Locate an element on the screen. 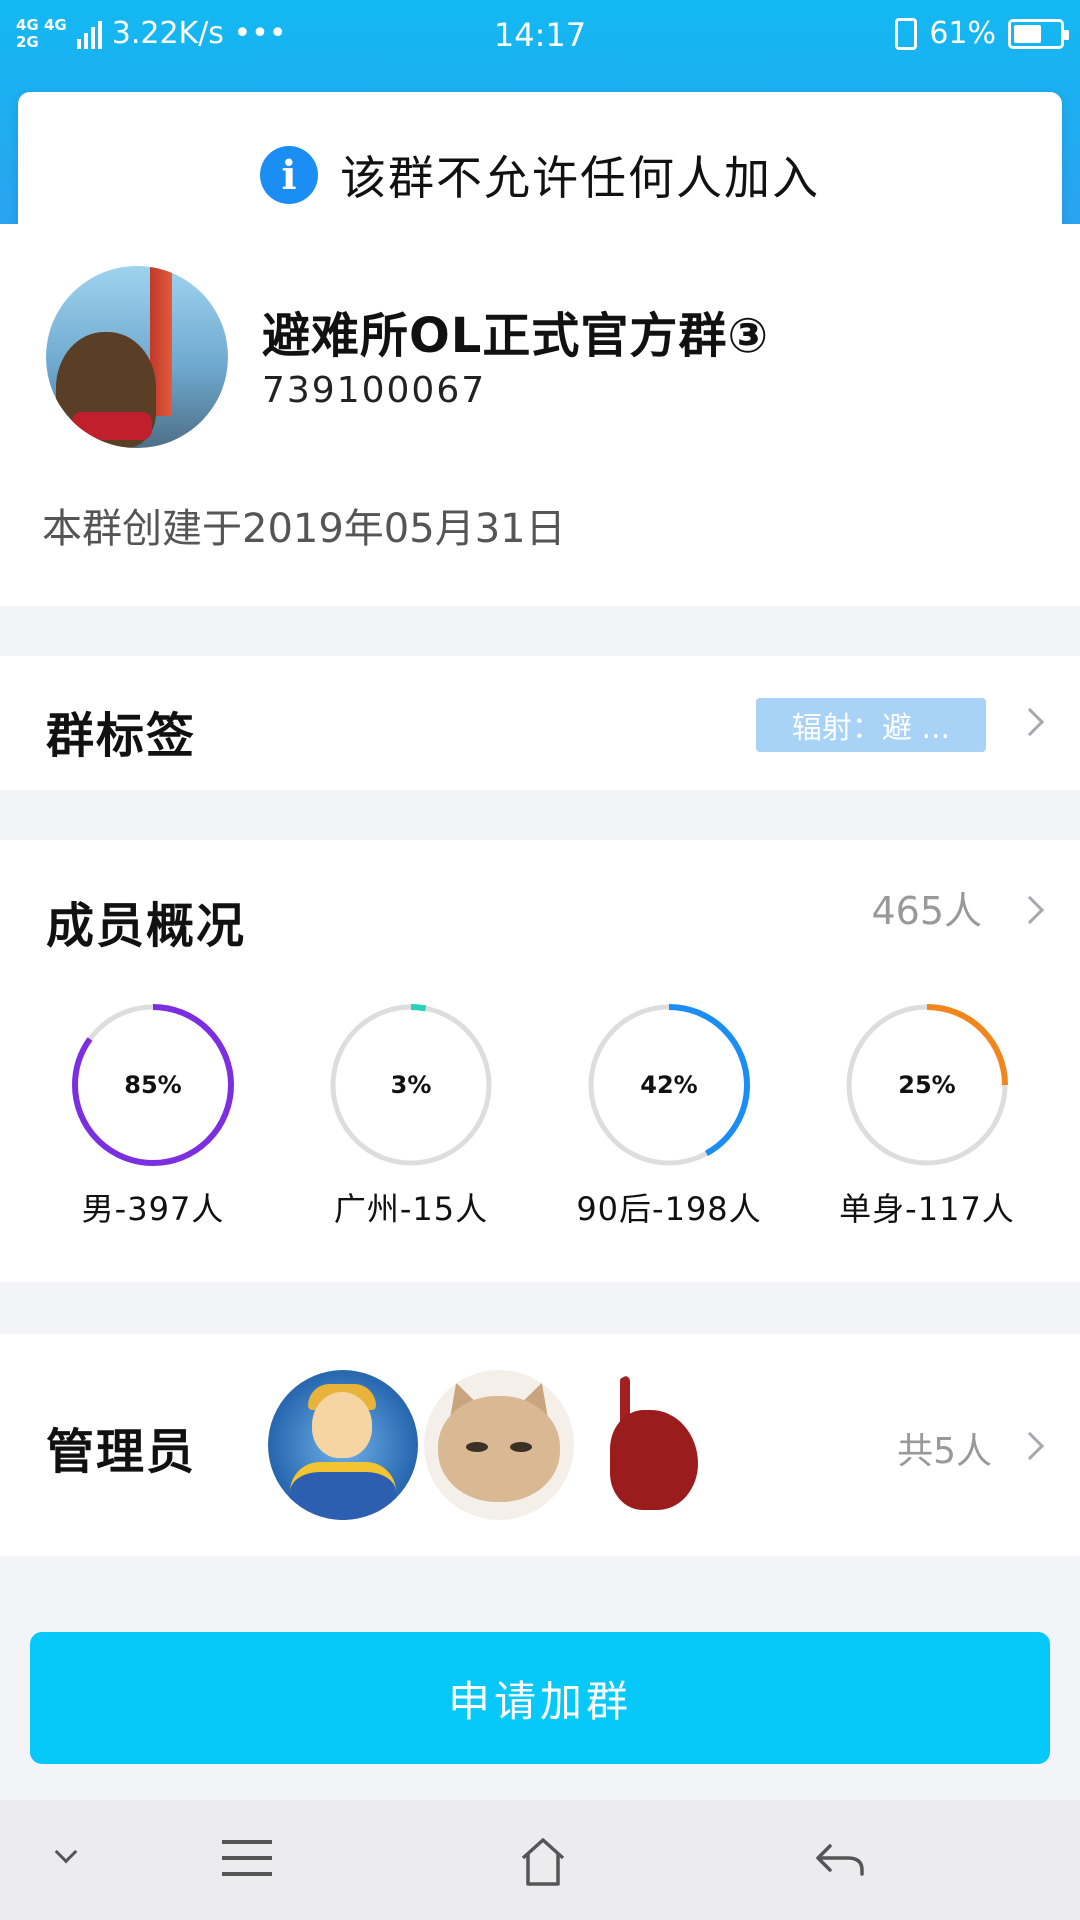 This screenshot has width=1080, height=1920. member-stat-label: 90后-198人 is located at coordinates (669, 1209).